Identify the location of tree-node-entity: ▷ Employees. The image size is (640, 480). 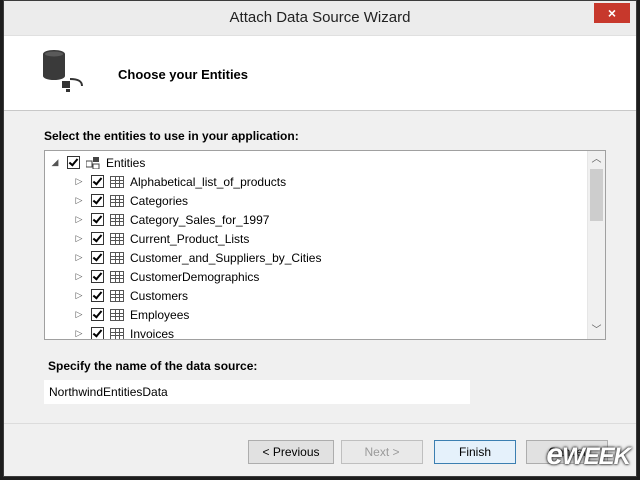
(131, 314).